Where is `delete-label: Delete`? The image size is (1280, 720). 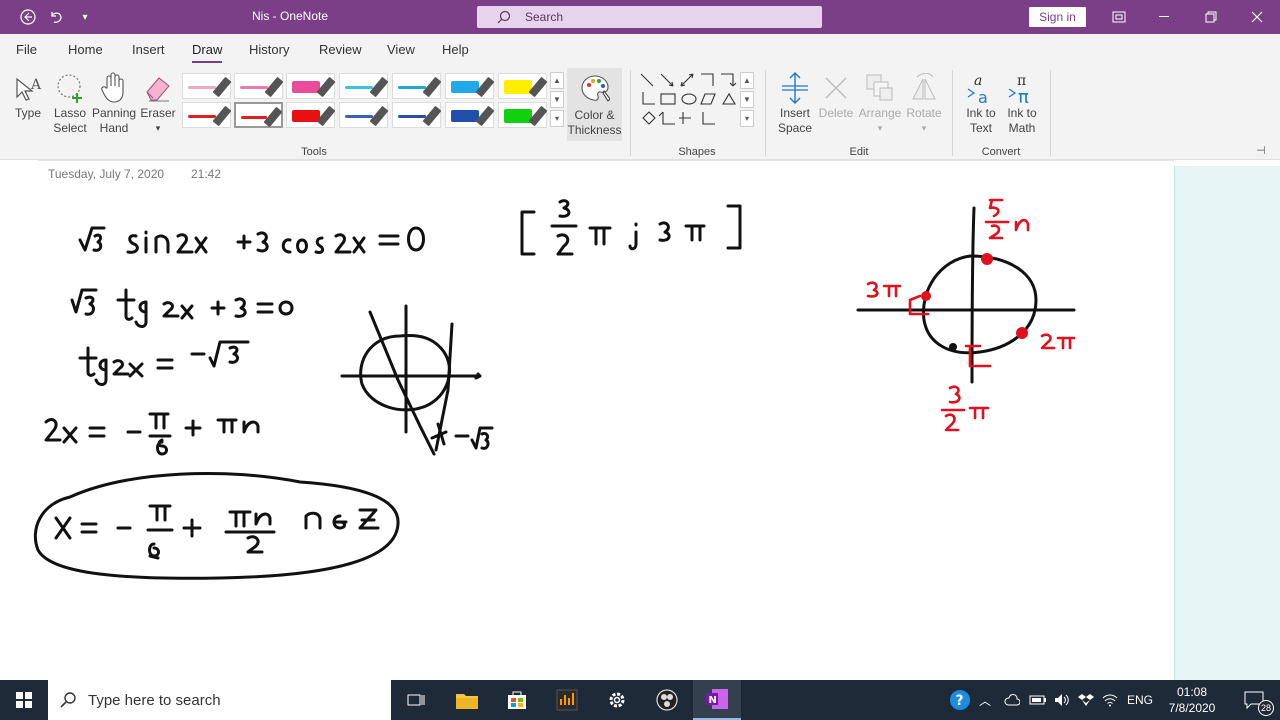
delete-label: Delete is located at coordinates (836, 113).